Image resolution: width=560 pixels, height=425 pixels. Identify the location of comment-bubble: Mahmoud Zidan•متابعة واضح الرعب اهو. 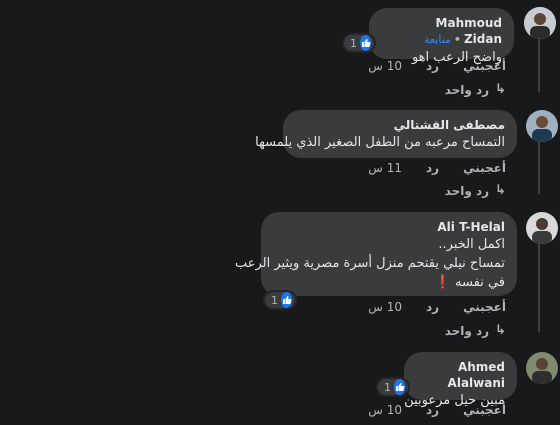
(441, 36).